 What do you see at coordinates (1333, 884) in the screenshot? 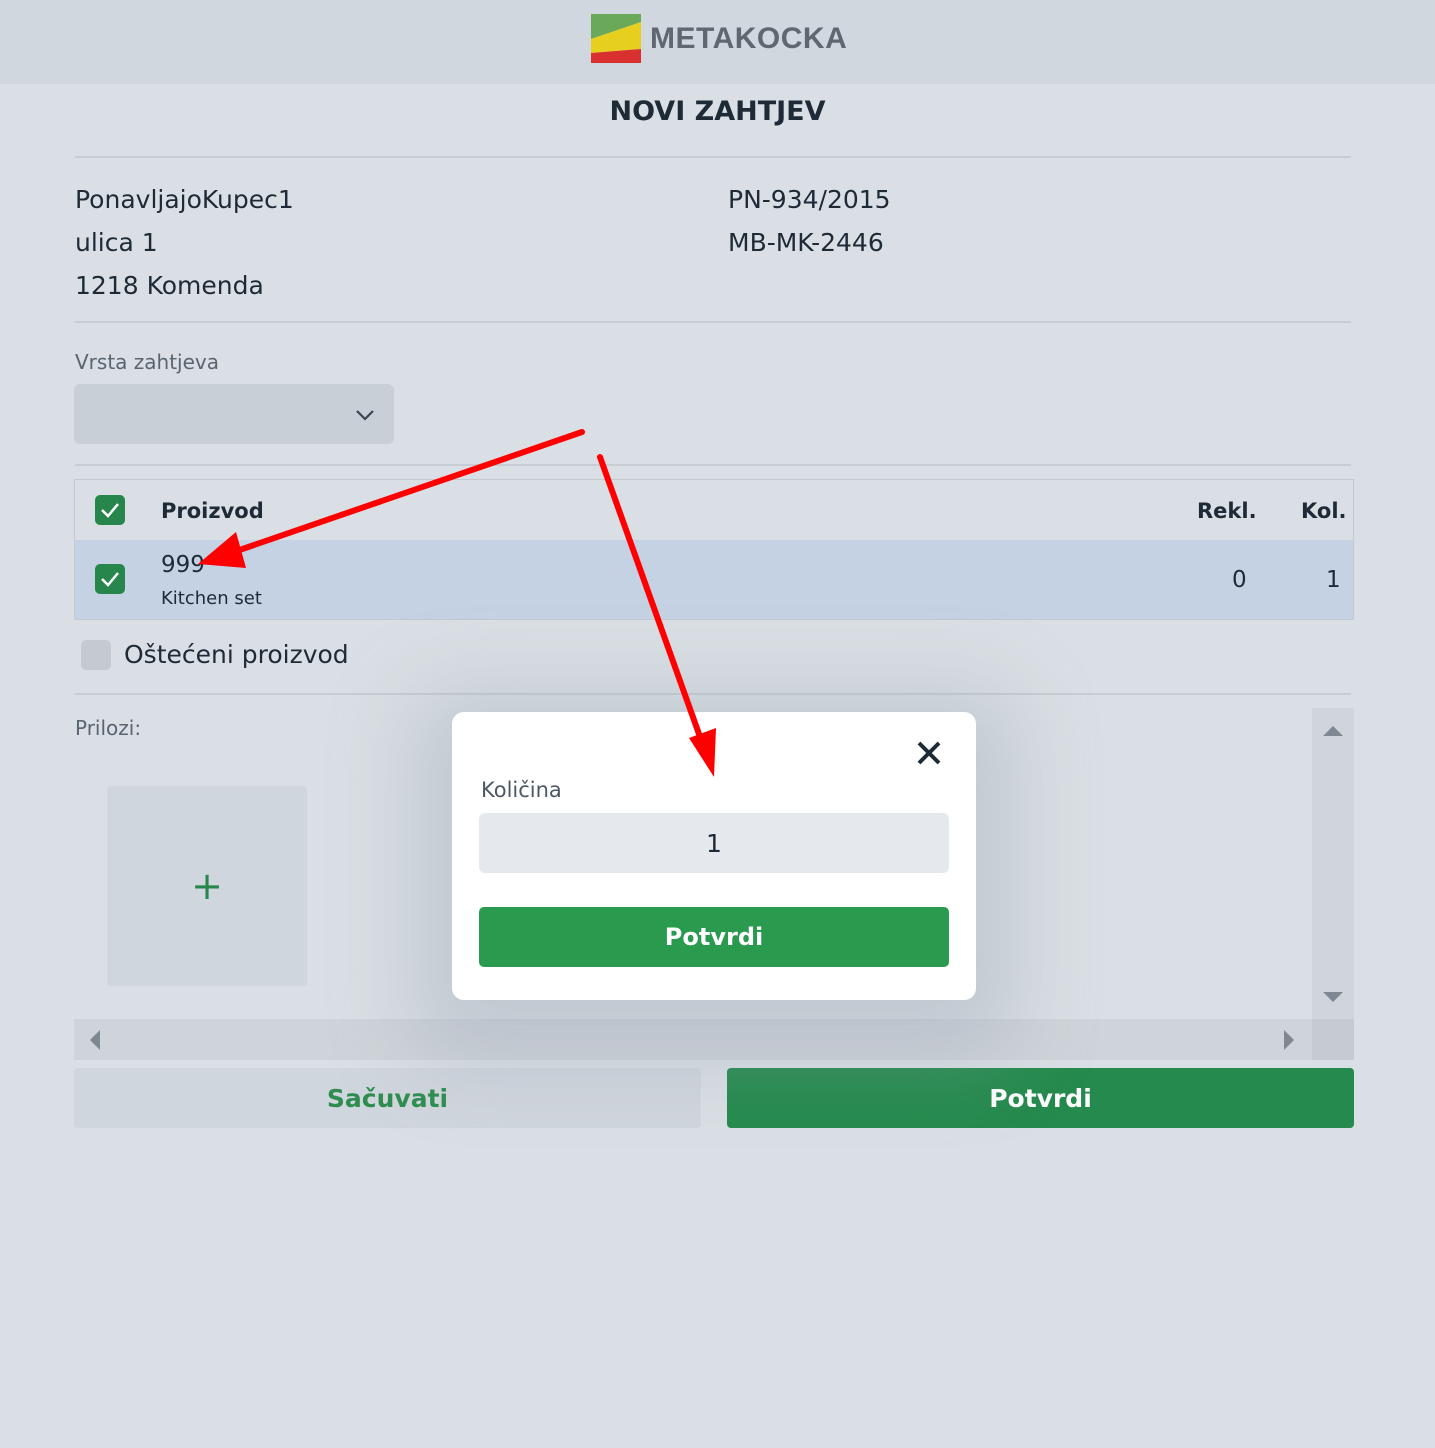
I see `vertical-scrollbar` at bounding box center [1333, 884].